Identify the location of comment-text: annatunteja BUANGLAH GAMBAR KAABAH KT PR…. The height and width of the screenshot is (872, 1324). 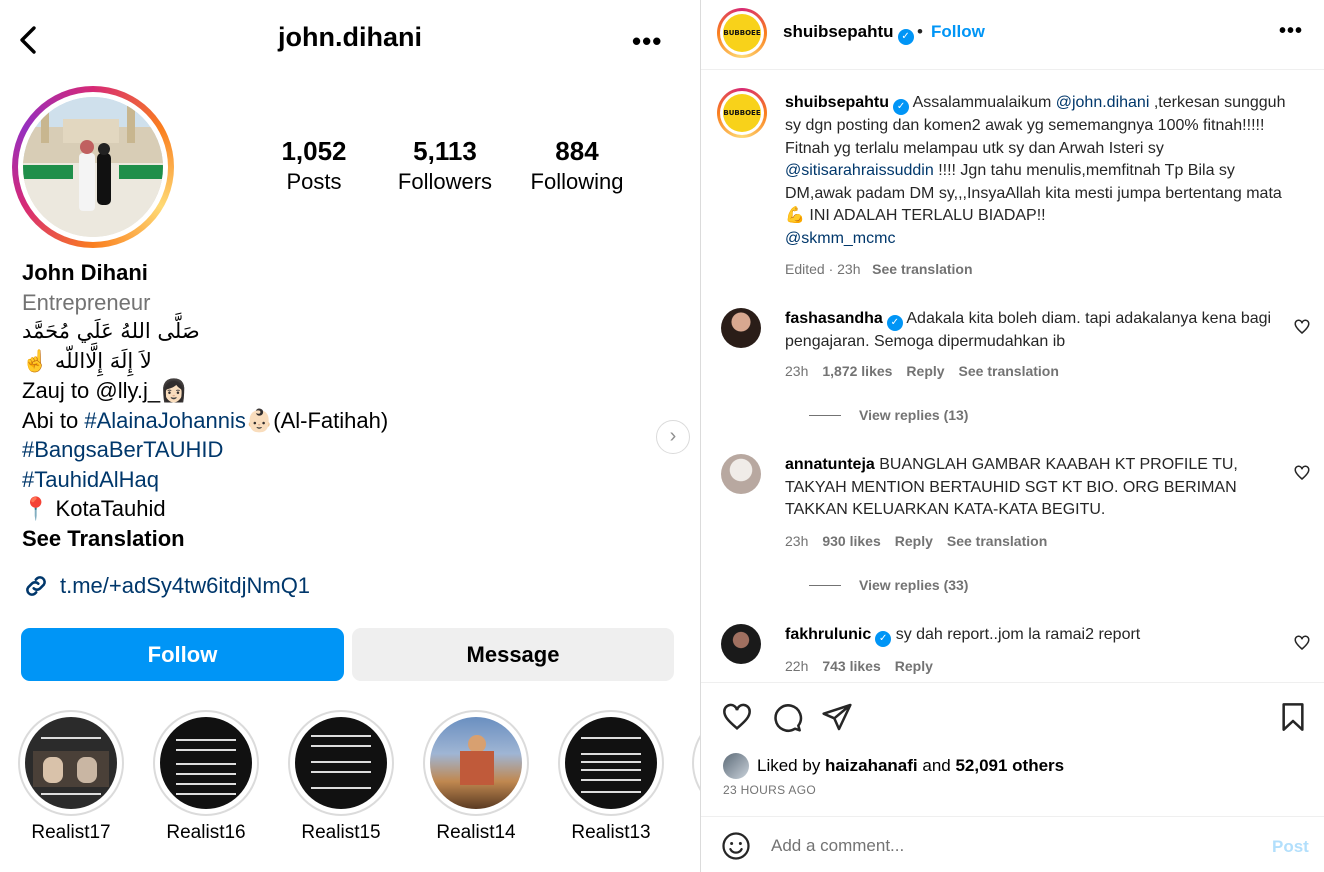
(1011, 487).